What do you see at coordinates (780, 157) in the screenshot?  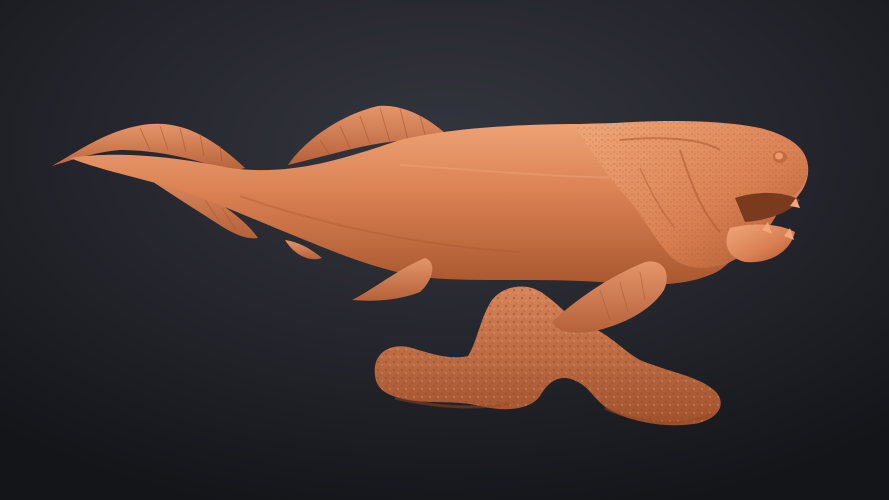 I see `eye` at bounding box center [780, 157].